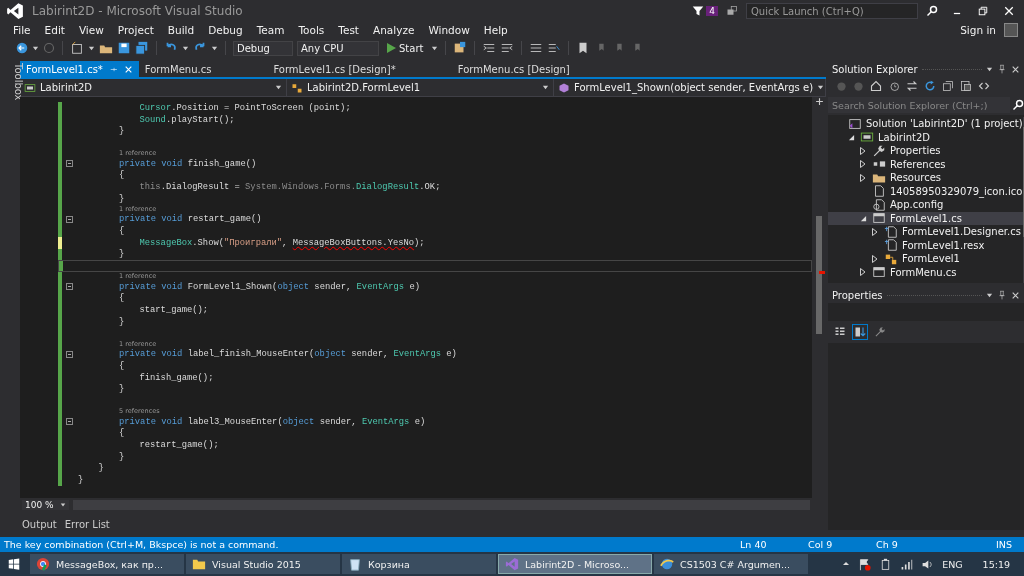 Image resolution: width=1024 pixels, height=576 pixels. I want to click on scrollbar, so click(819, 297).